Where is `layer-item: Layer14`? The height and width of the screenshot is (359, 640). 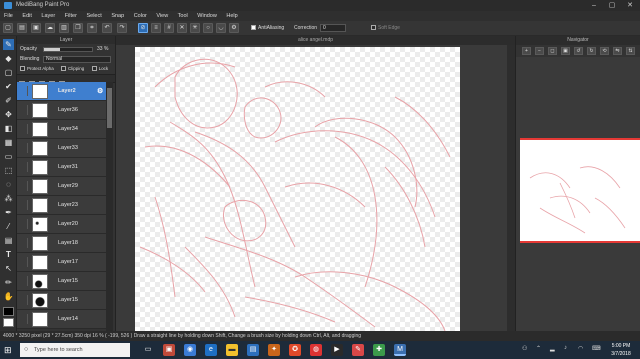
layer-item: Layer14 is located at coordinates (63, 319).